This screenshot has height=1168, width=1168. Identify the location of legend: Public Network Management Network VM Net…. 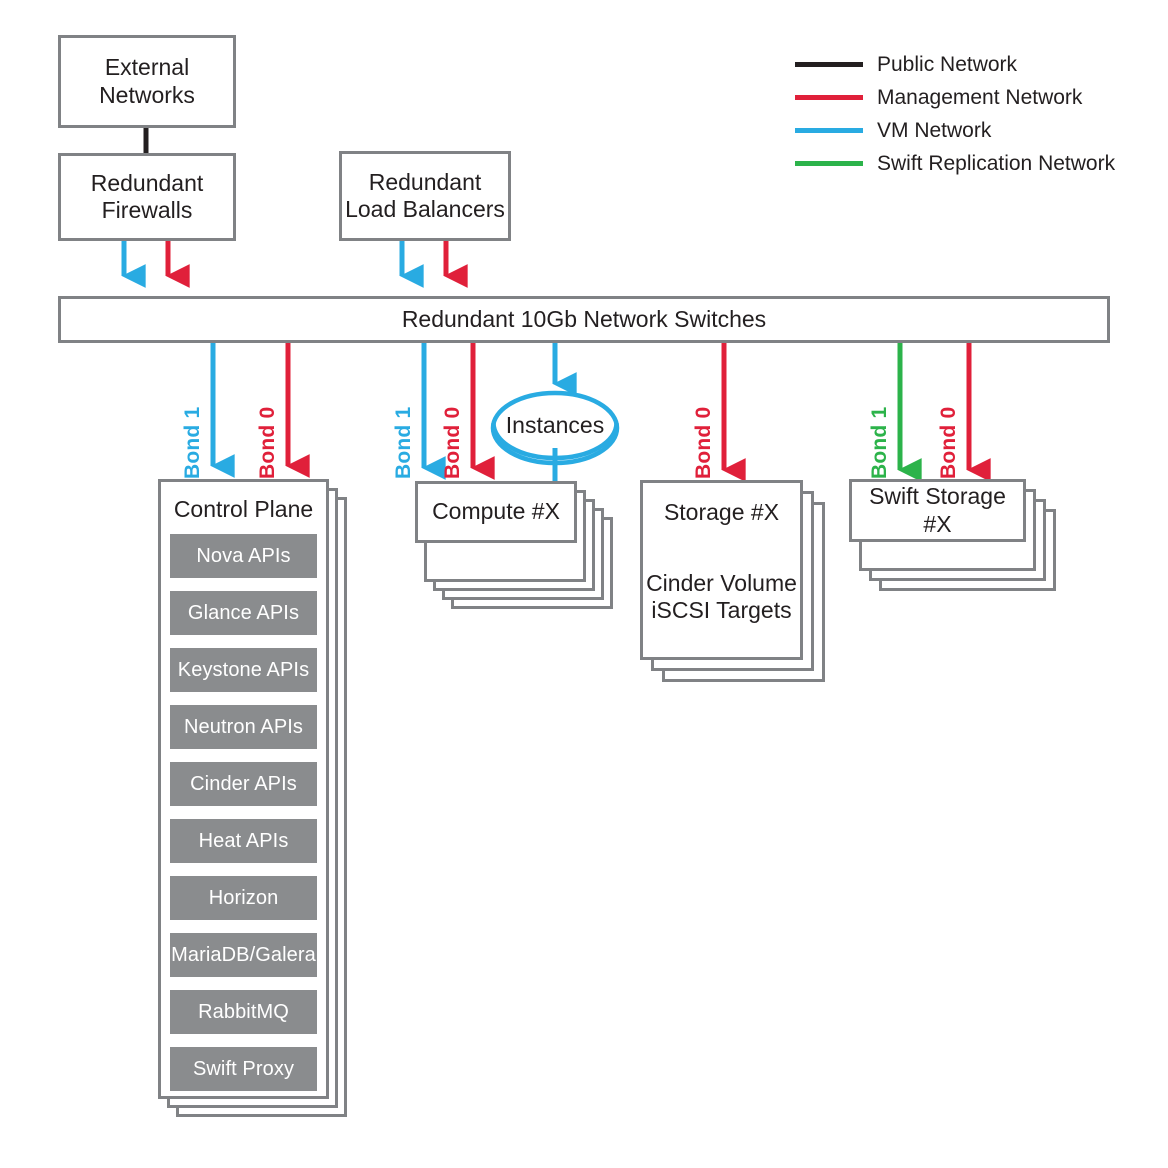
(960, 114).